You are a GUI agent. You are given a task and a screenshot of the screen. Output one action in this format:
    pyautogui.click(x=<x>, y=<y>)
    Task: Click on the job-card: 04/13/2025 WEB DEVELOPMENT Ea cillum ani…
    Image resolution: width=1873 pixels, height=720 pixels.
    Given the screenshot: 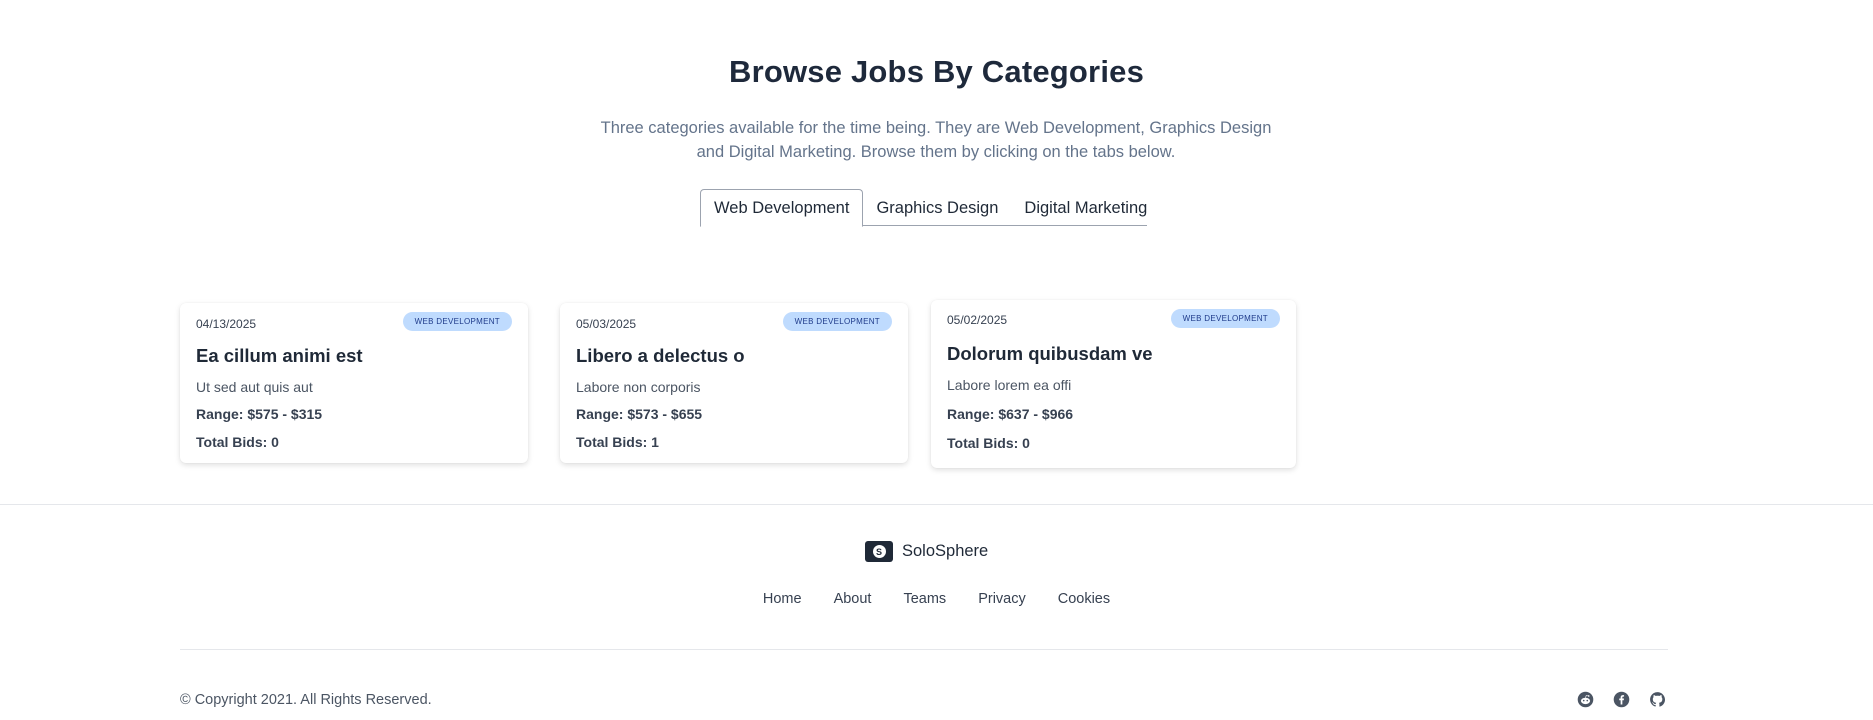 What is the action you would take?
    pyautogui.click(x=354, y=383)
    